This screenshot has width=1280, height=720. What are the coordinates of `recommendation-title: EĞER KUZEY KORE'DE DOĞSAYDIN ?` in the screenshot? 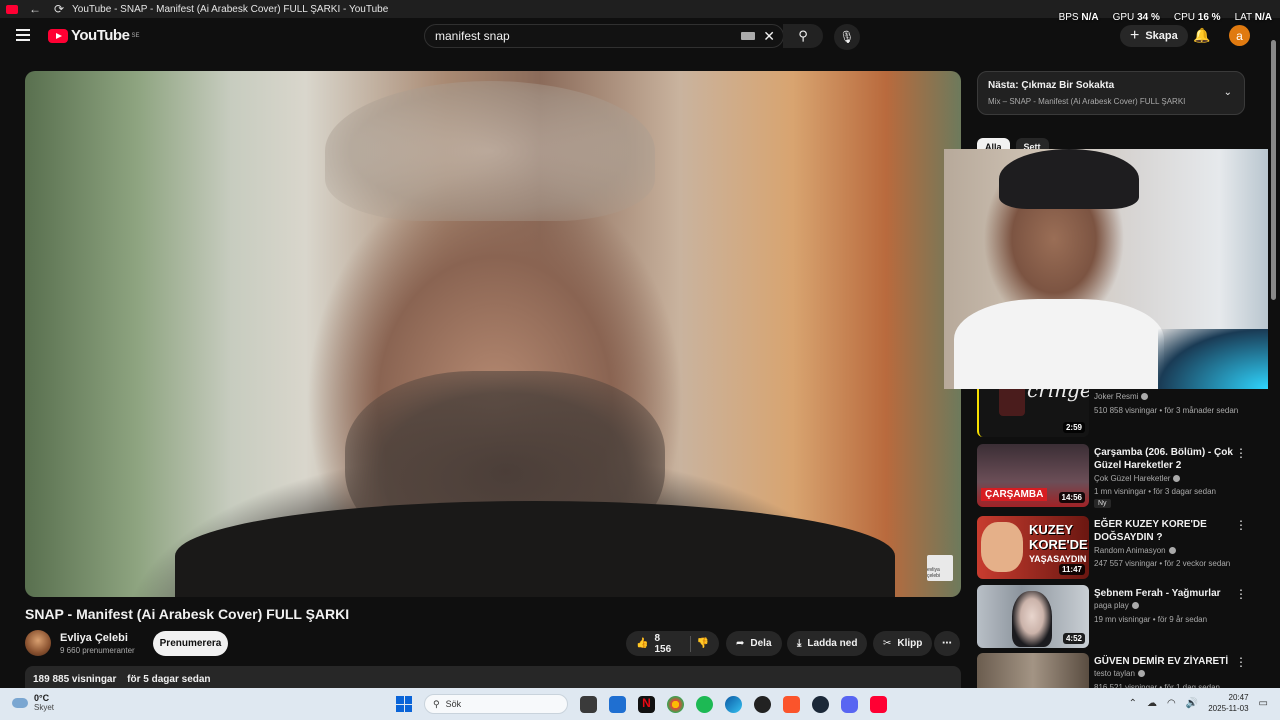 It's located at (1164, 531).